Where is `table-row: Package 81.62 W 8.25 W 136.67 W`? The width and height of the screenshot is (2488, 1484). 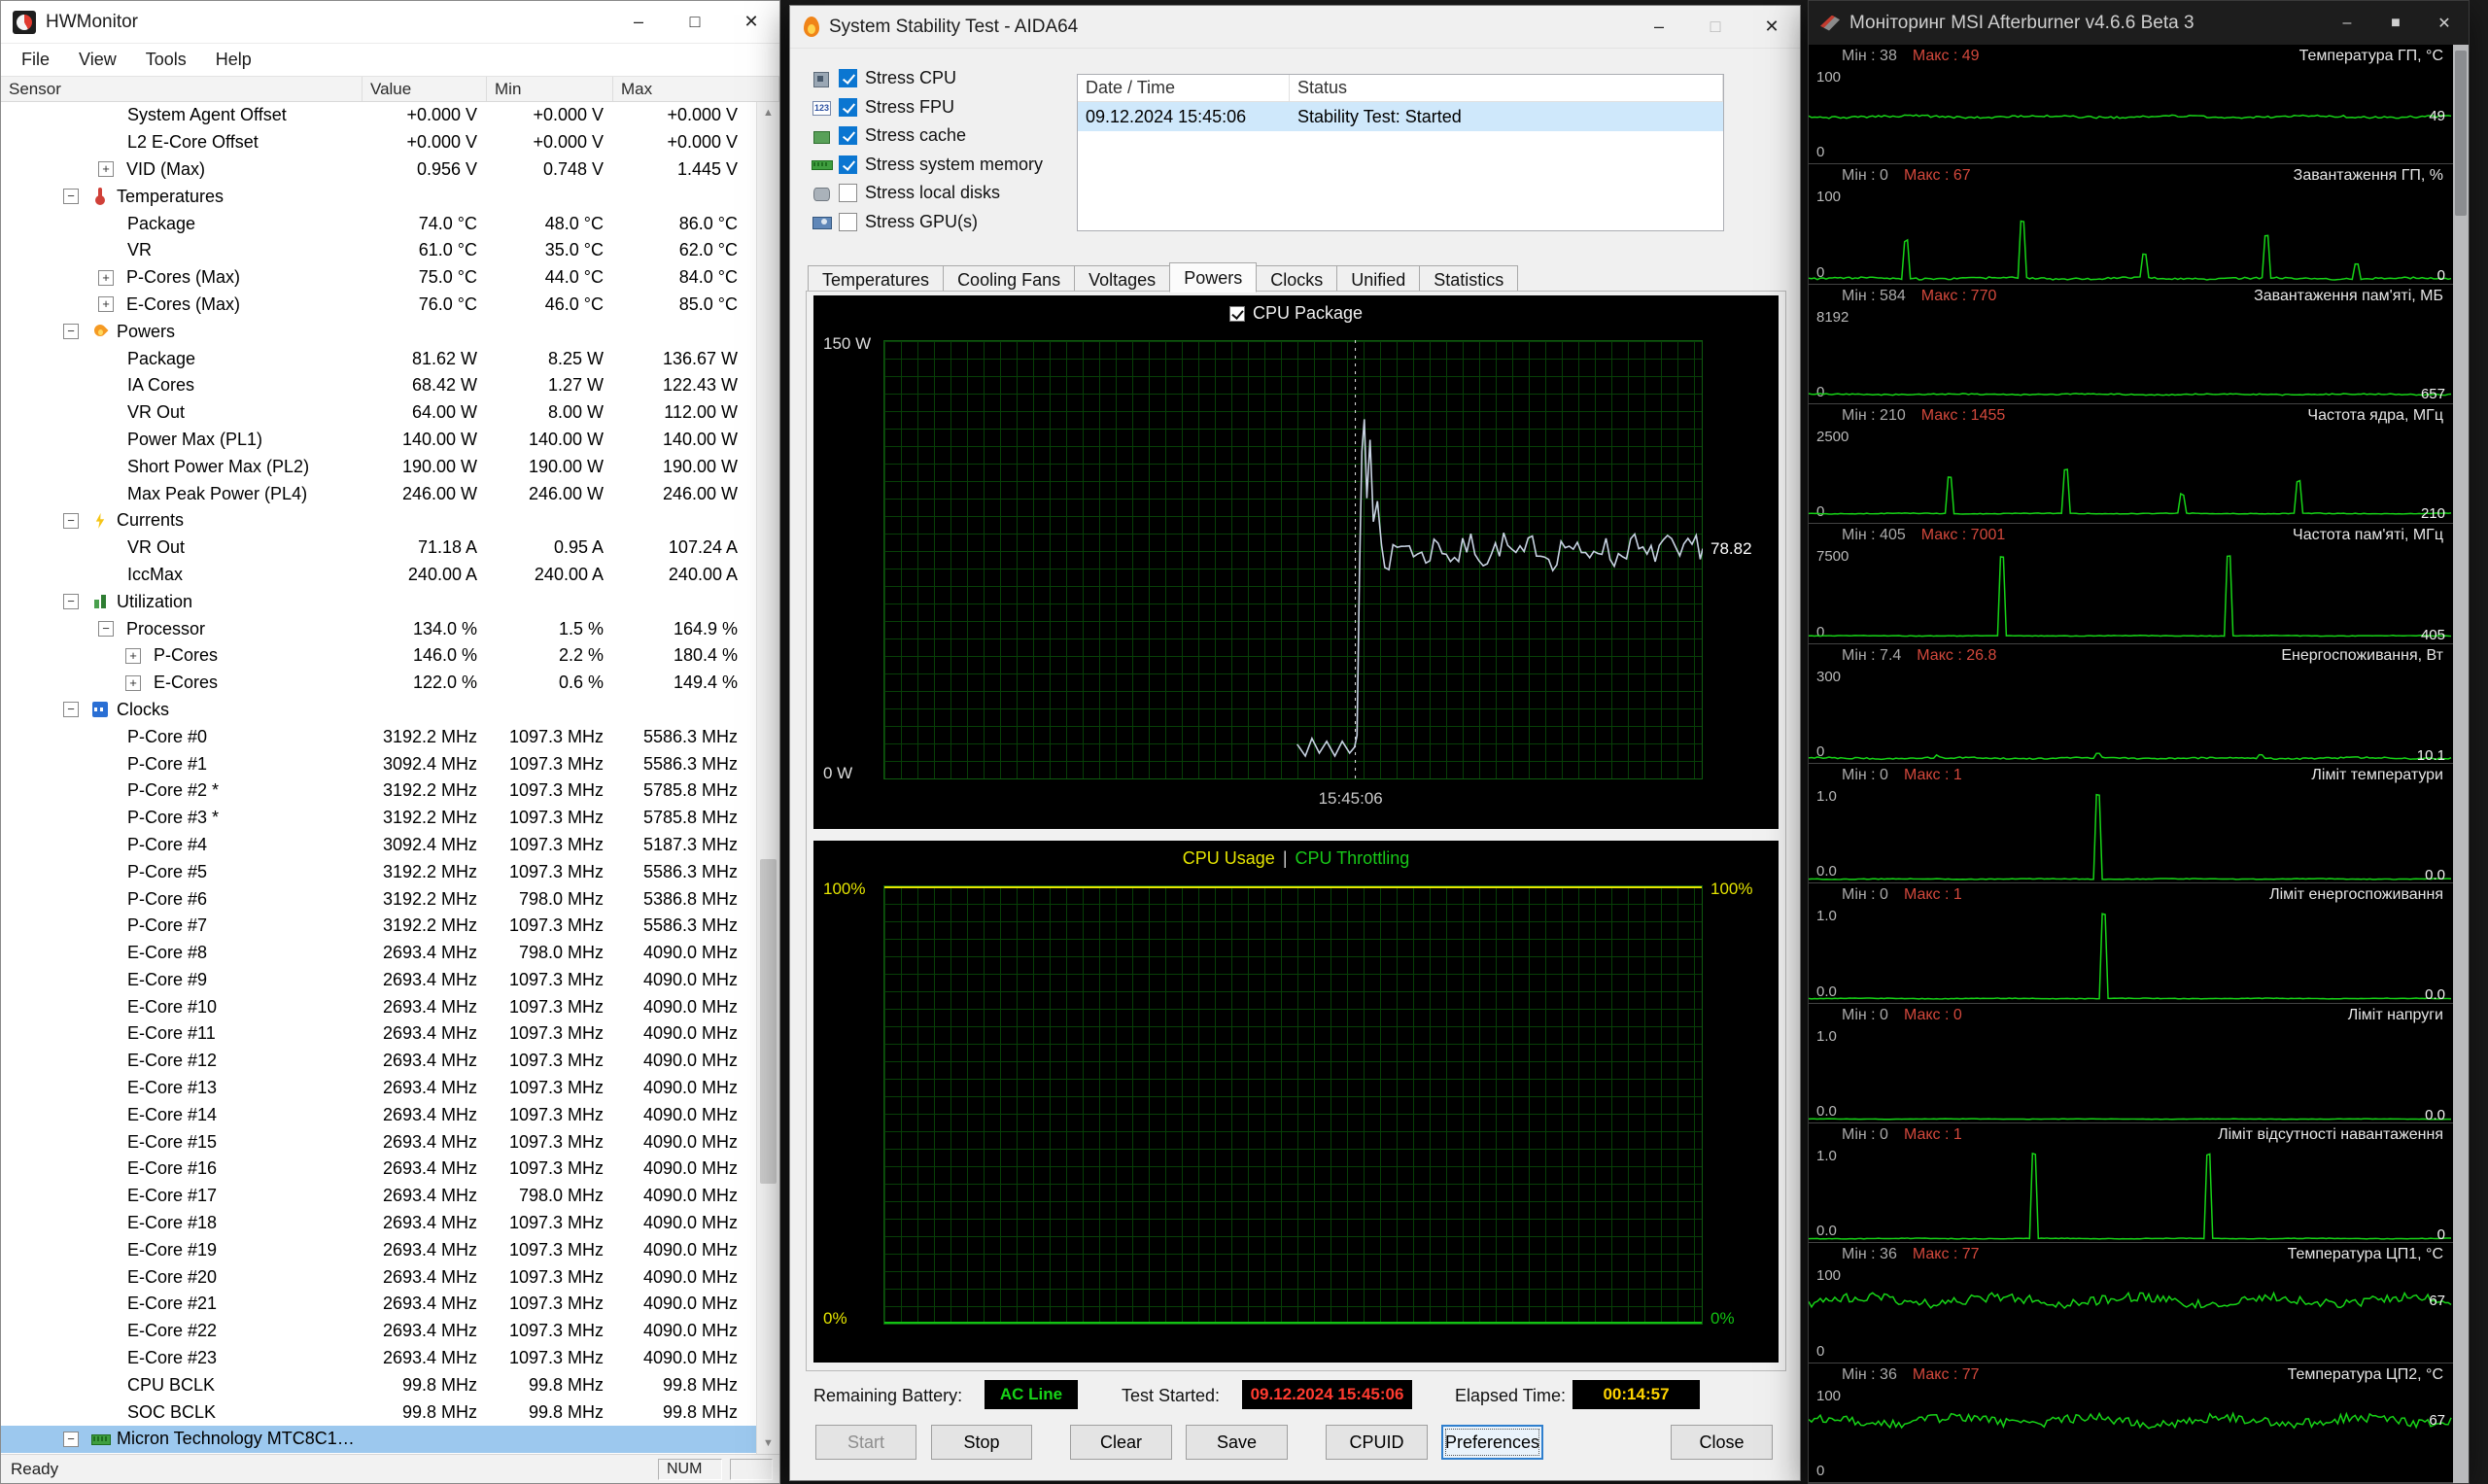 table-row: Package 81.62 W 8.25 W 136.67 W is located at coordinates (390, 358).